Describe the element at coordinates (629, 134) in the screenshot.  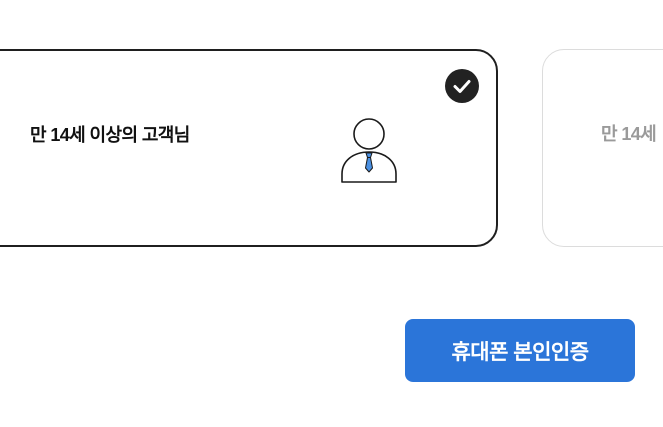
I see `customer-type-label: 만 14세` at that location.